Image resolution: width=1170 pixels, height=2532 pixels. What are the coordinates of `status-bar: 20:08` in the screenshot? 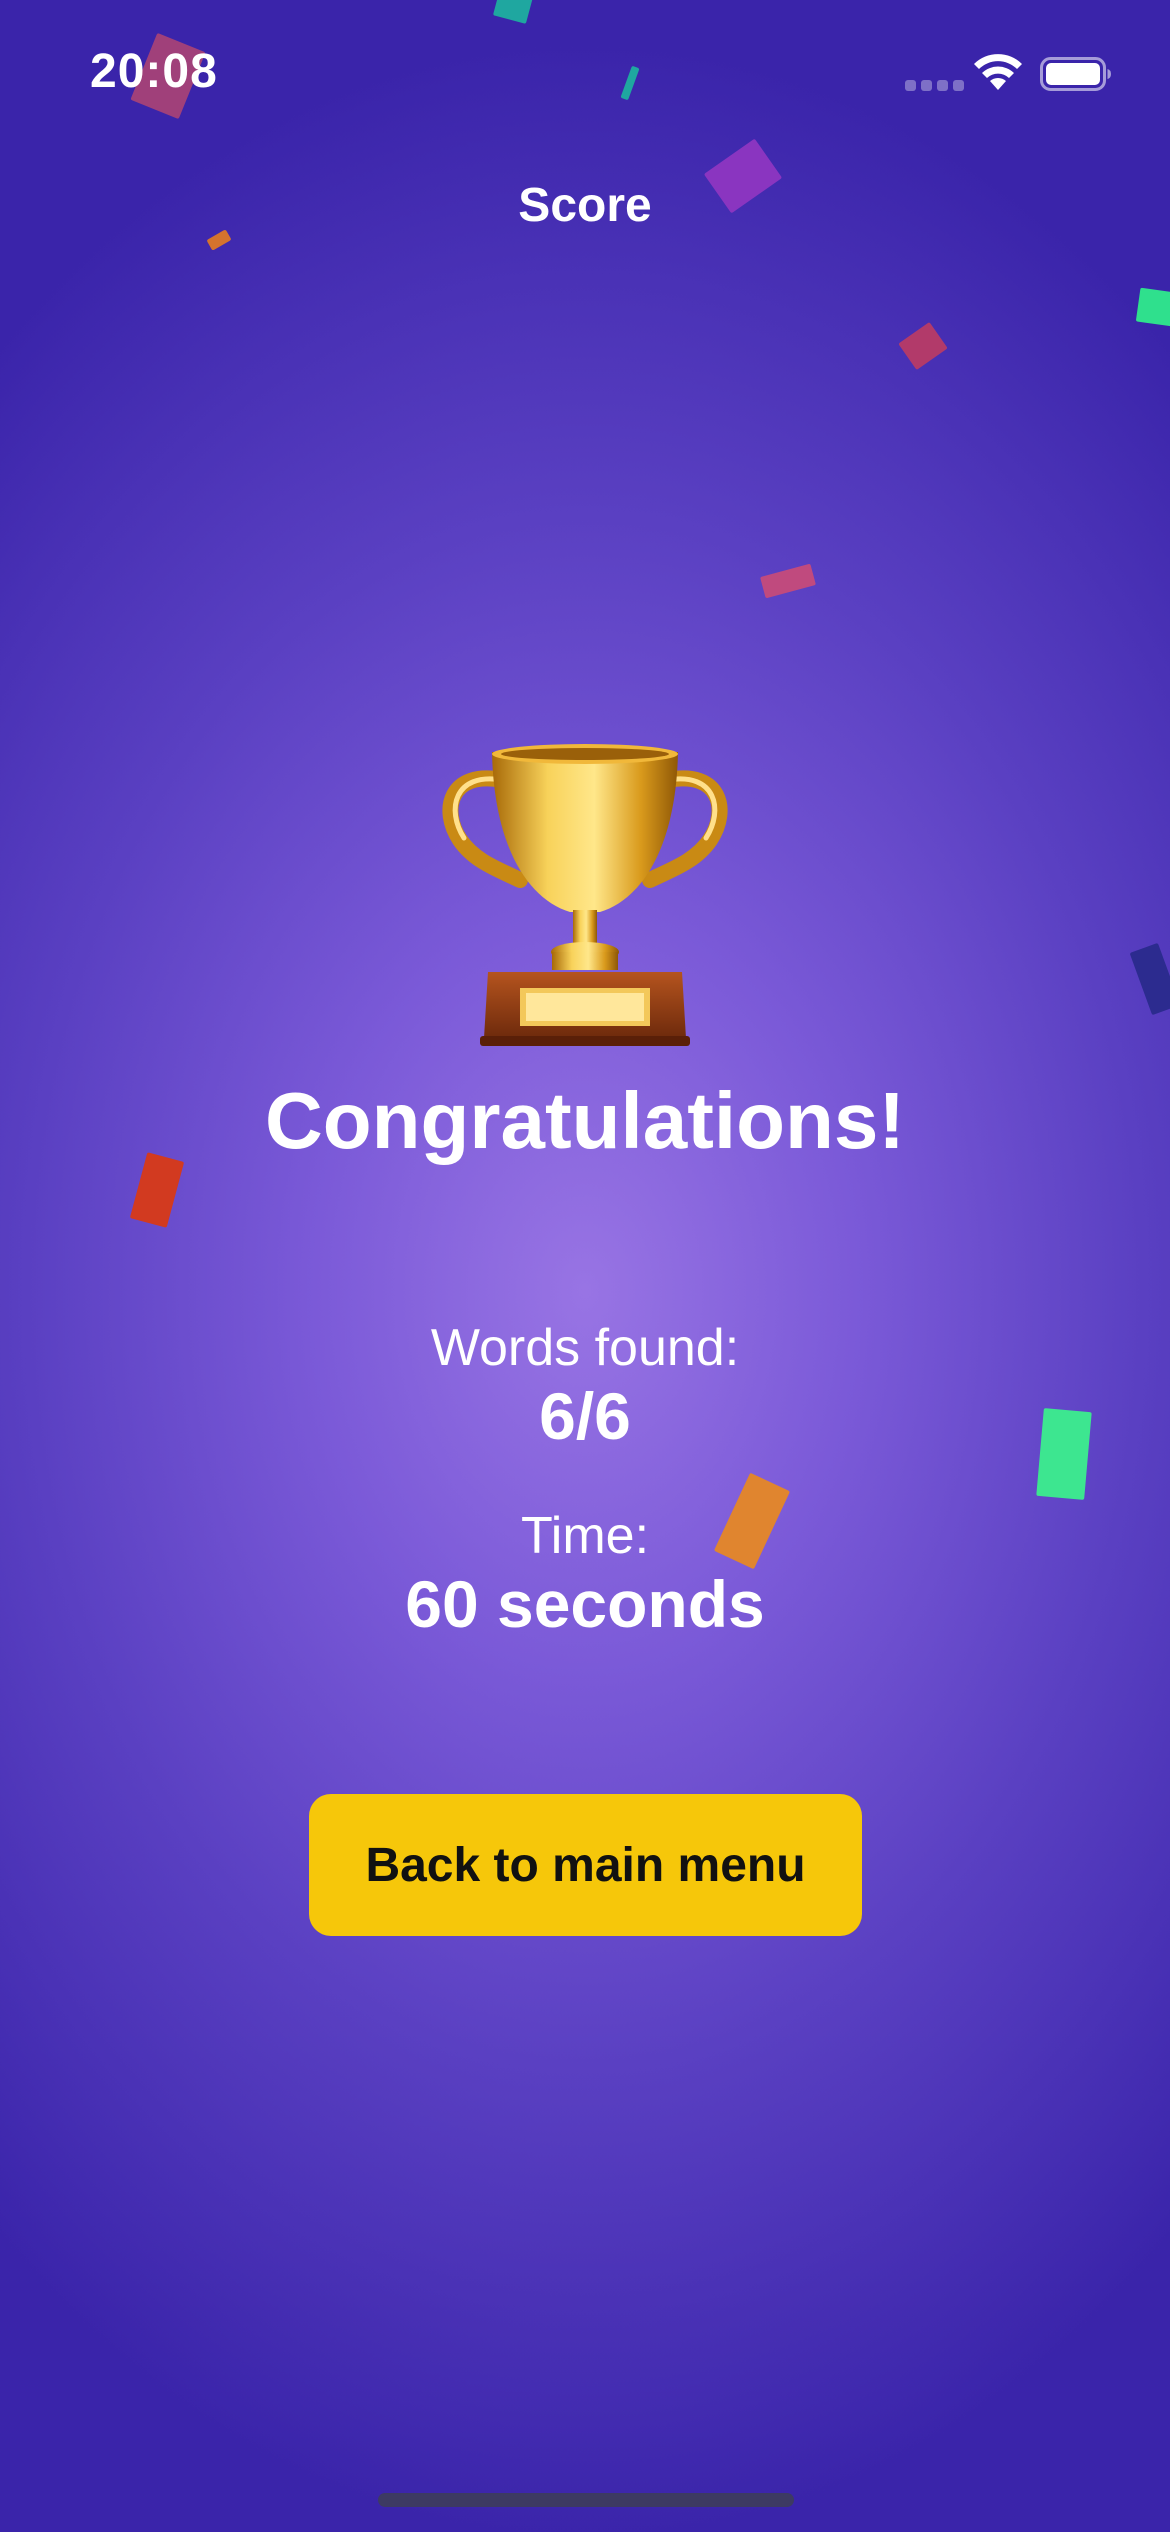 It's located at (585, 75).